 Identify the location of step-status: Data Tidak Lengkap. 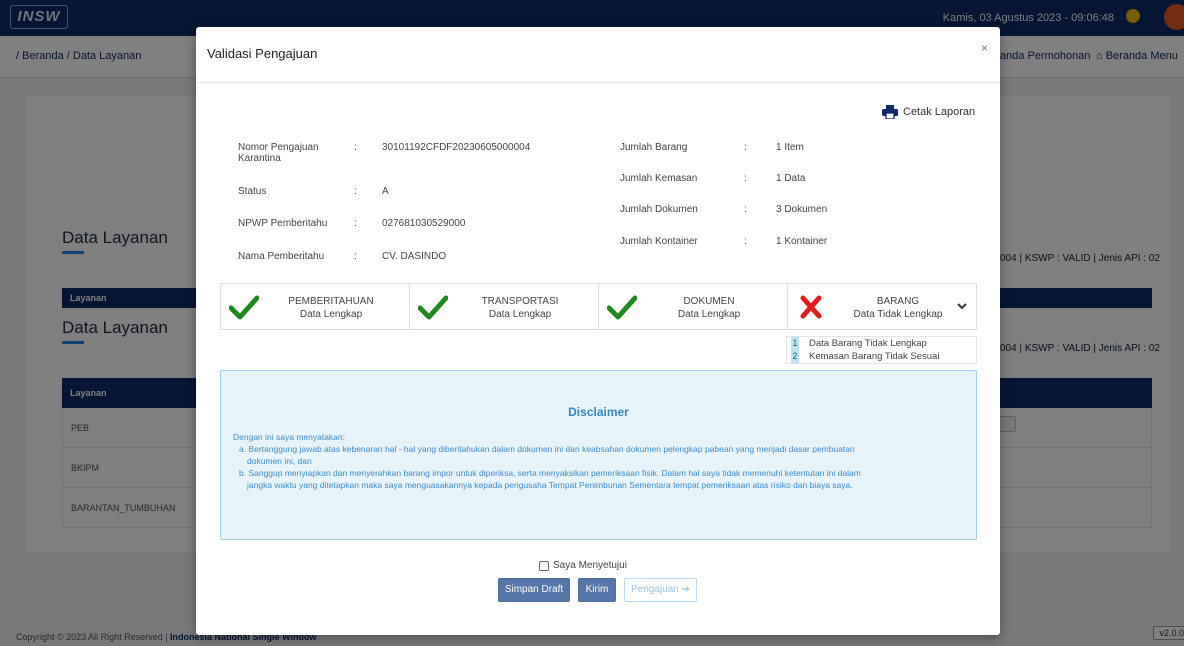
(898, 314).